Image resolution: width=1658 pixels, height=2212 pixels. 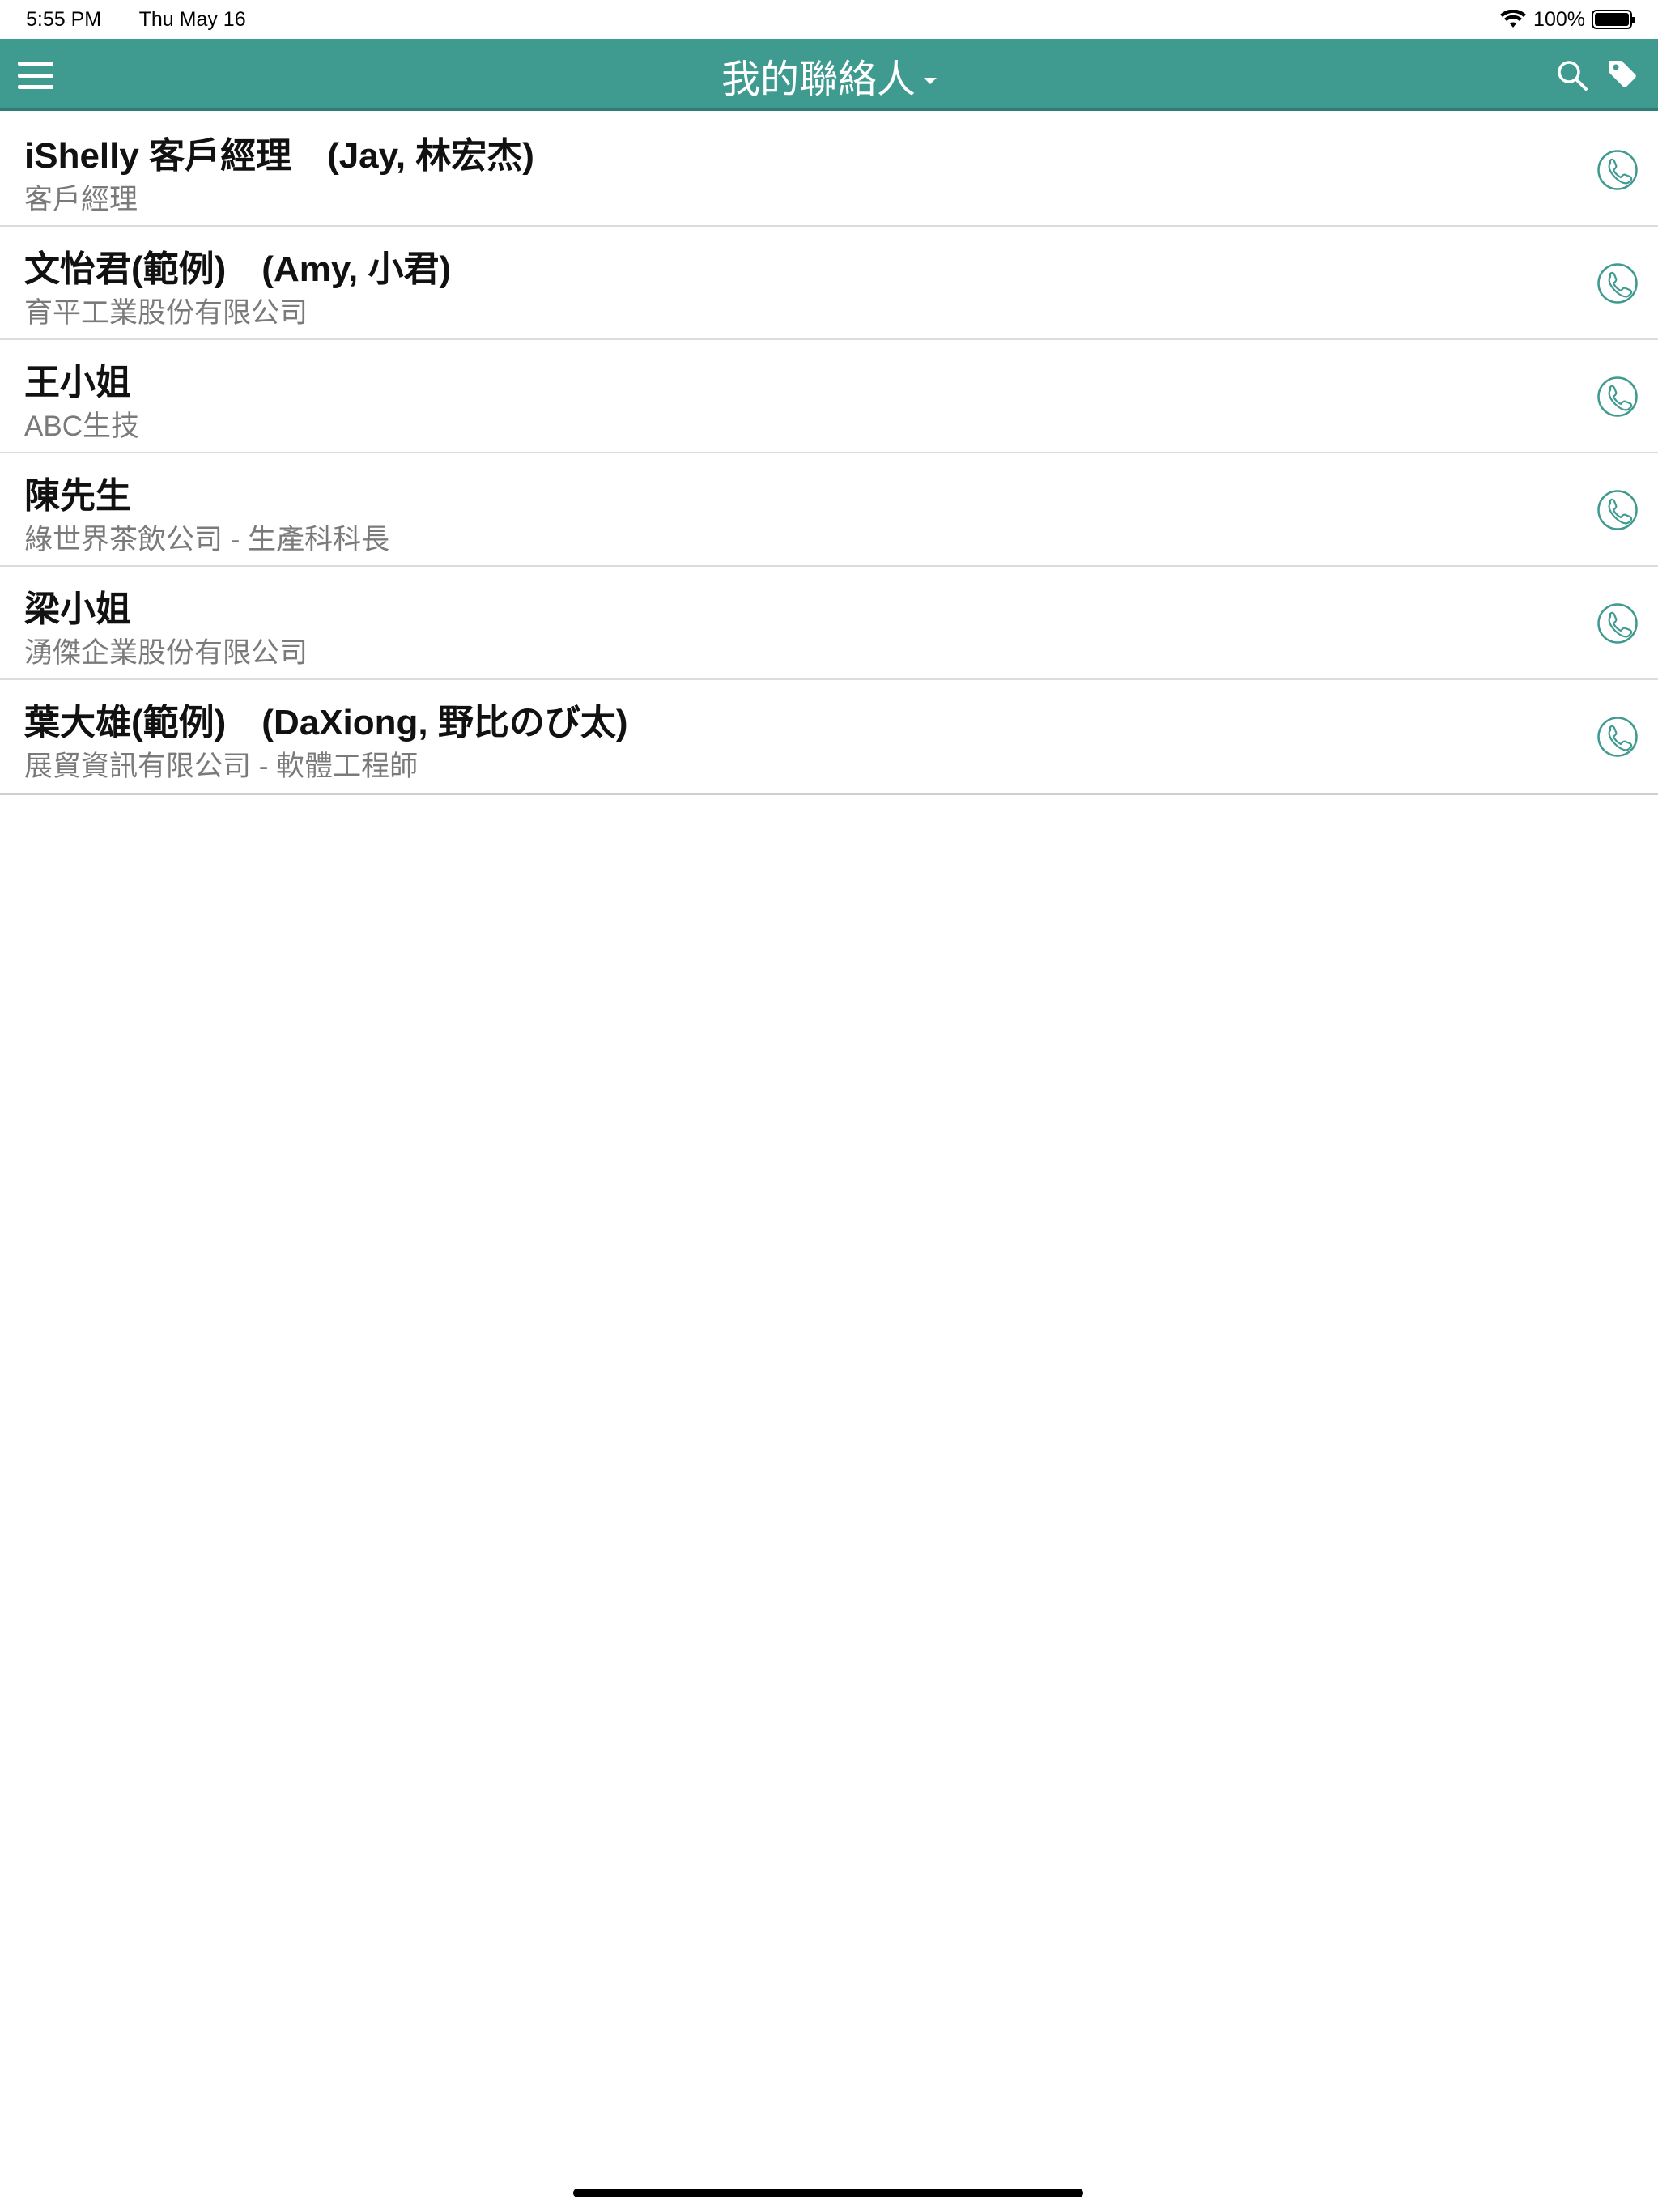 I want to click on contact-subtitle: 展貿資訊有限公司 - 軟體工程師, so click(x=221, y=766).